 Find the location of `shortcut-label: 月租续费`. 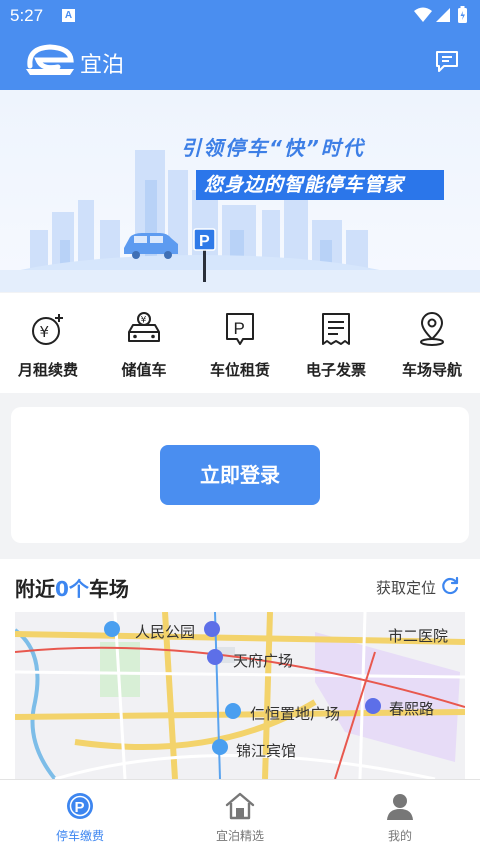

shortcut-label: 月租续费 is located at coordinates (47, 370).